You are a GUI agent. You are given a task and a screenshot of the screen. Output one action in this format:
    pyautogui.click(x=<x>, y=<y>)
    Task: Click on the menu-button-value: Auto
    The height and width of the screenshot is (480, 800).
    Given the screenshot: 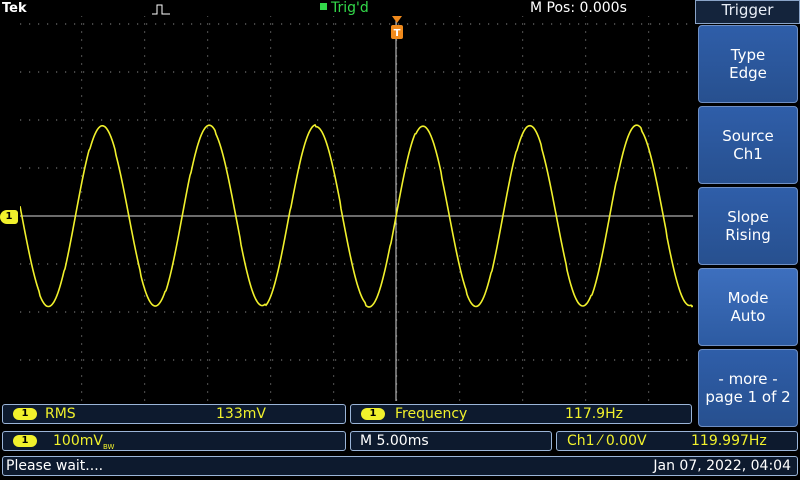 What is the action you would take?
    pyautogui.click(x=748, y=316)
    